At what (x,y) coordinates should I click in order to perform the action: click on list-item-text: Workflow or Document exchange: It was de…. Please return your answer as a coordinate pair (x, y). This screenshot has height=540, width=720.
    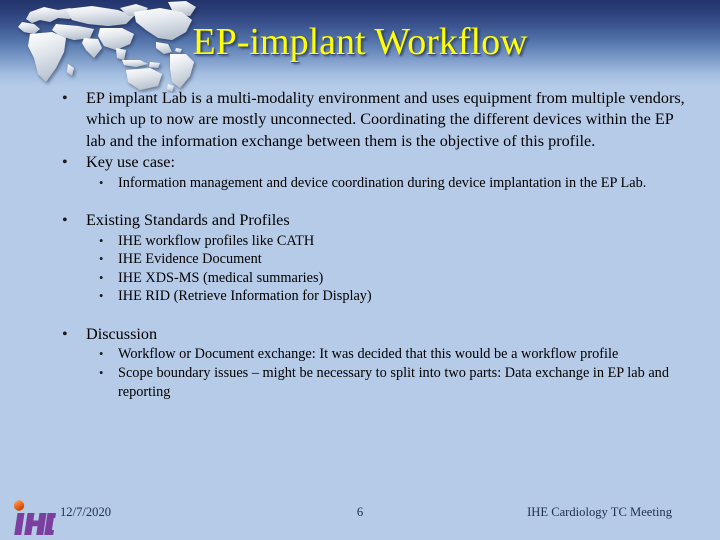
    Looking at the image, I should click on (368, 354).